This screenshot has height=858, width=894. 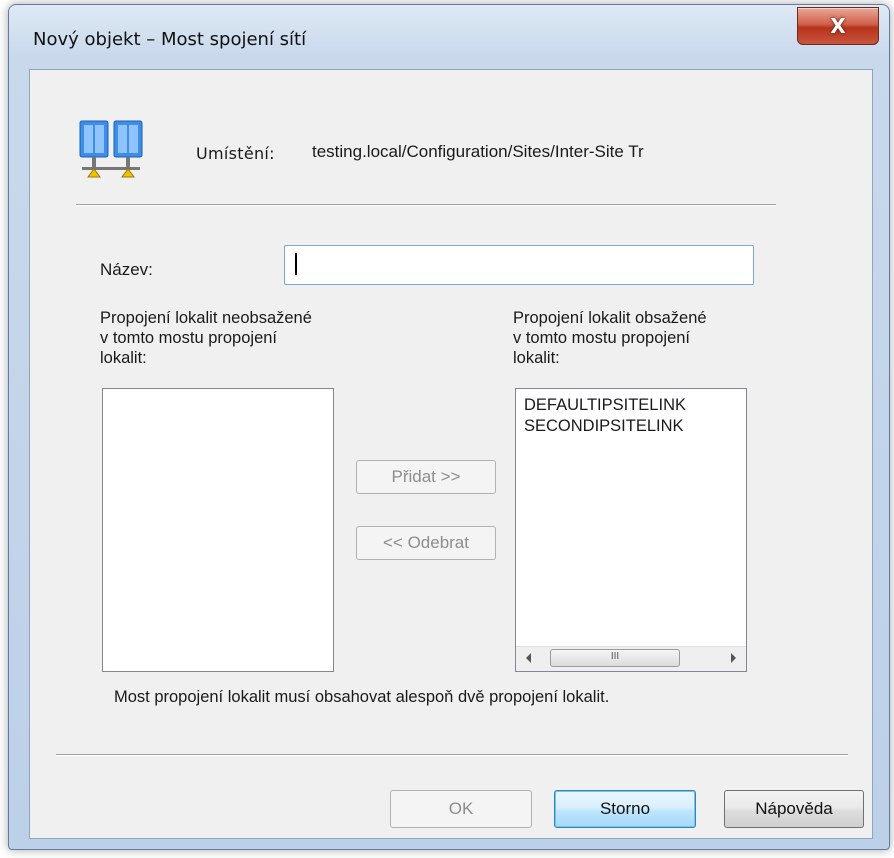 I want to click on caption-line: Propojení lokalit neobsažené, so click(x=206, y=318).